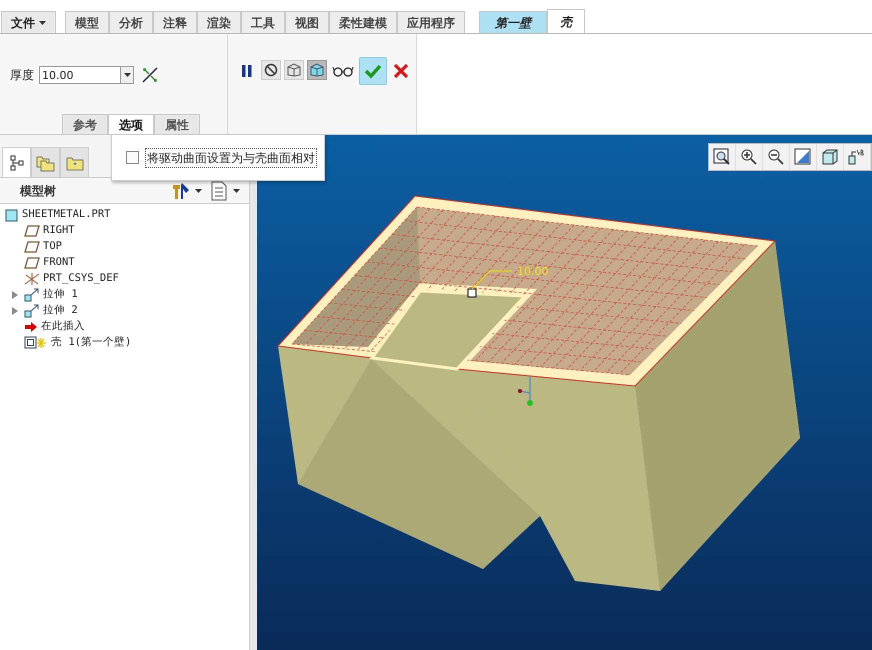  Describe the element at coordinates (85, 124) in the screenshot. I see `panel-tab: 参考` at that location.